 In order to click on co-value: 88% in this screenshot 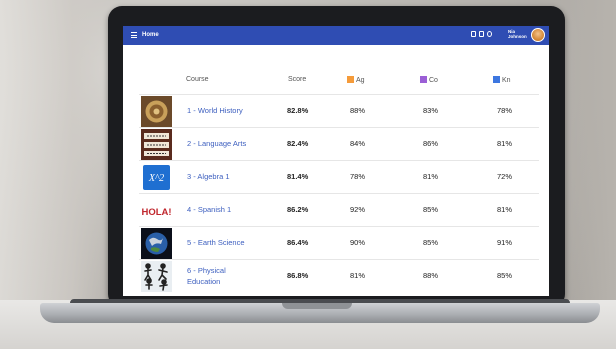, I will do `click(431, 275)`.